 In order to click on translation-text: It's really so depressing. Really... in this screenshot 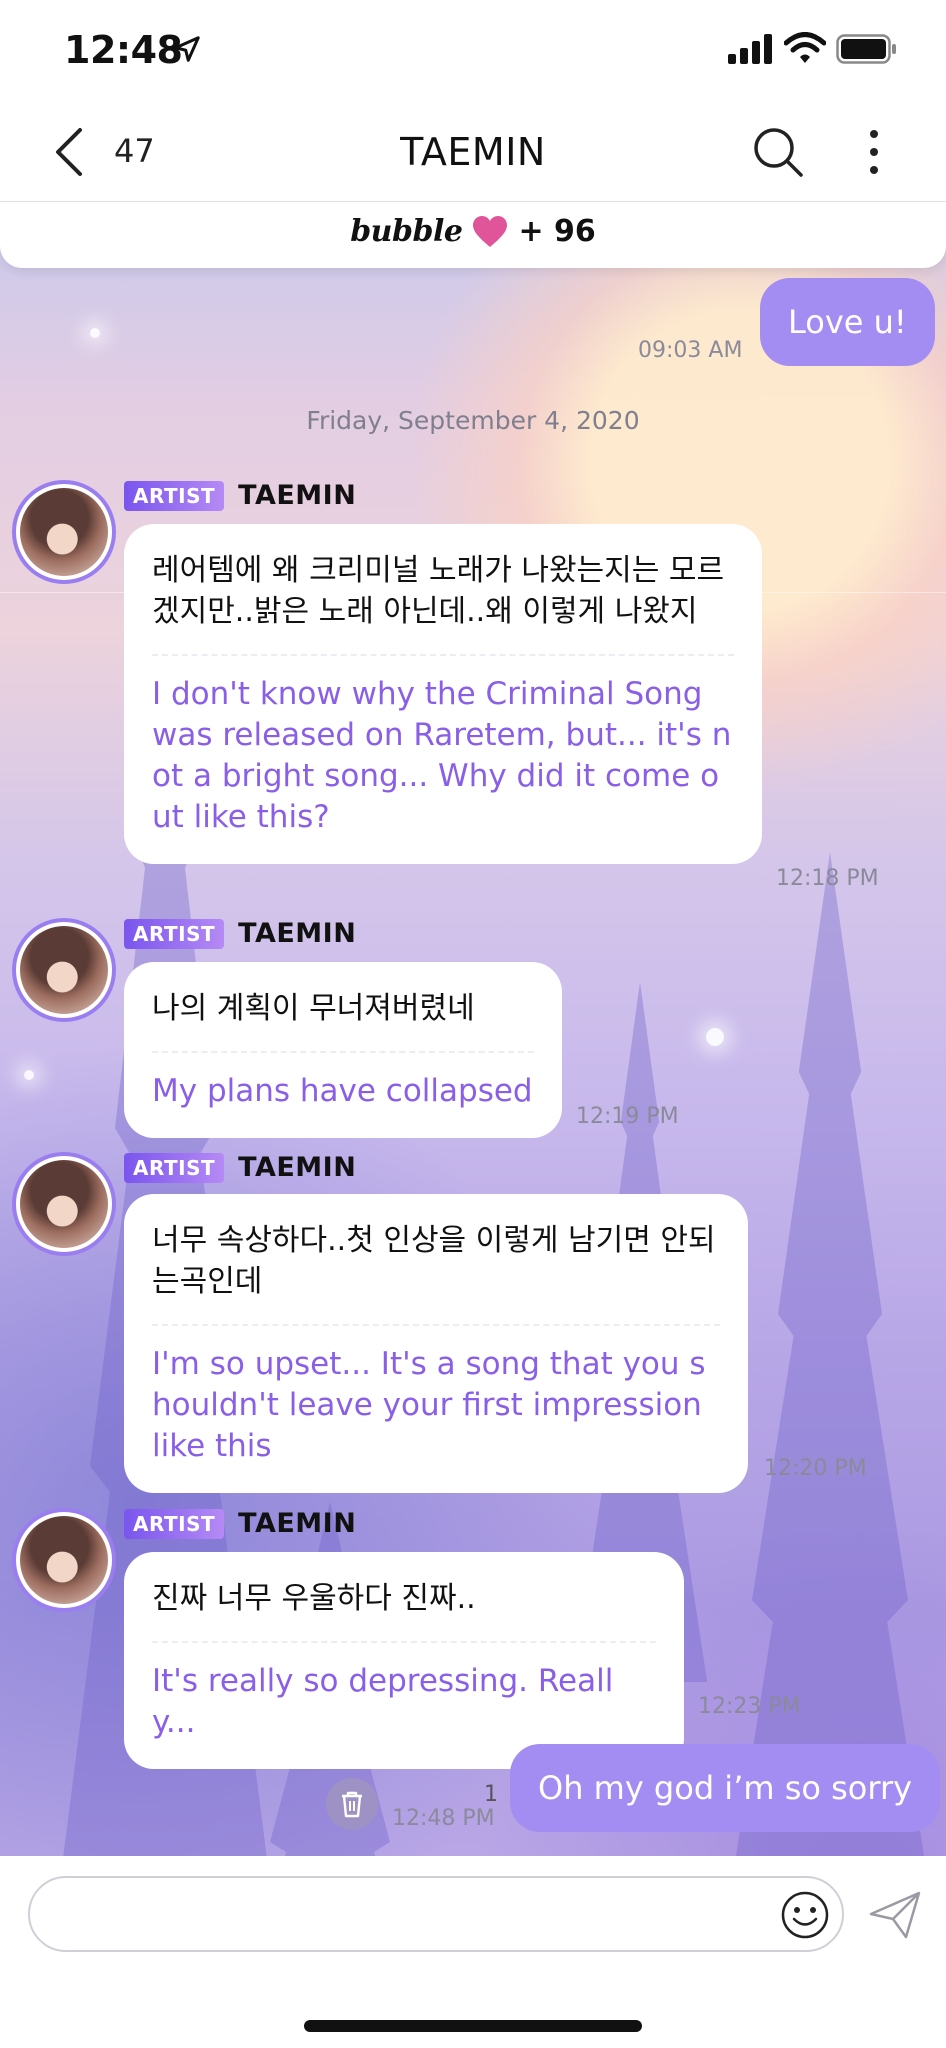, I will do `click(383, 1701)`.